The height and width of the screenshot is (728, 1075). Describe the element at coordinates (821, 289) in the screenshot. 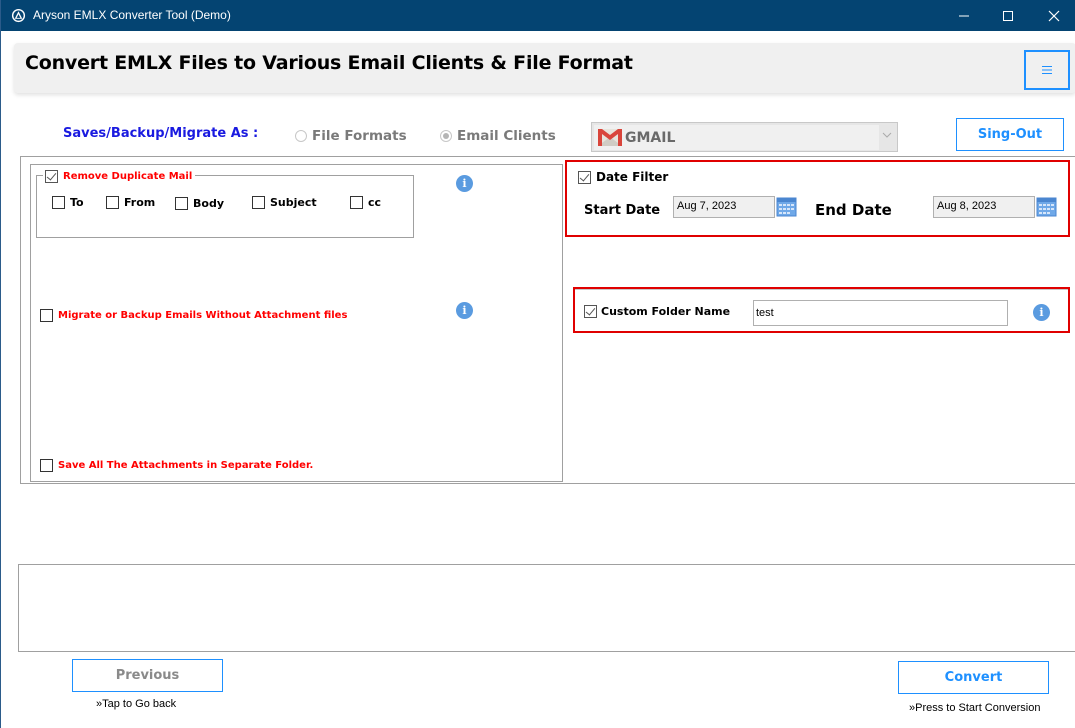

I see `section-divider` at that location.